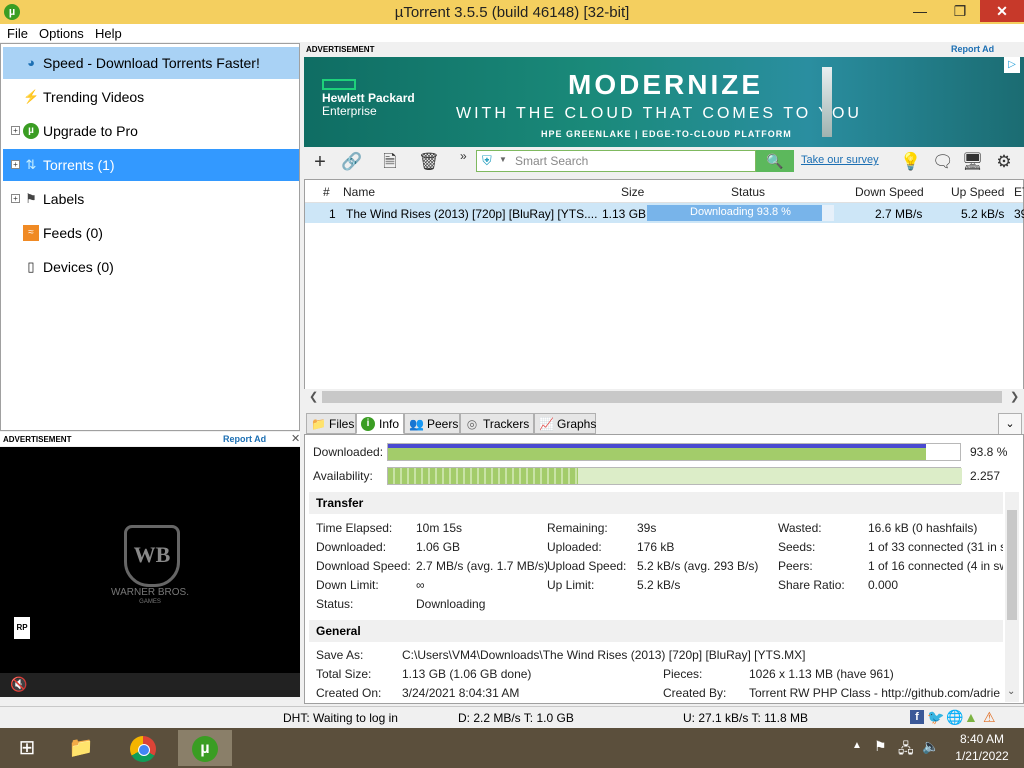 The image size is (1024, 768). What do you see at coordinates (899, 214) in the screenshot?
I see `row-down-speed: 2.7 MB/s` at bounding box center [899, 214].